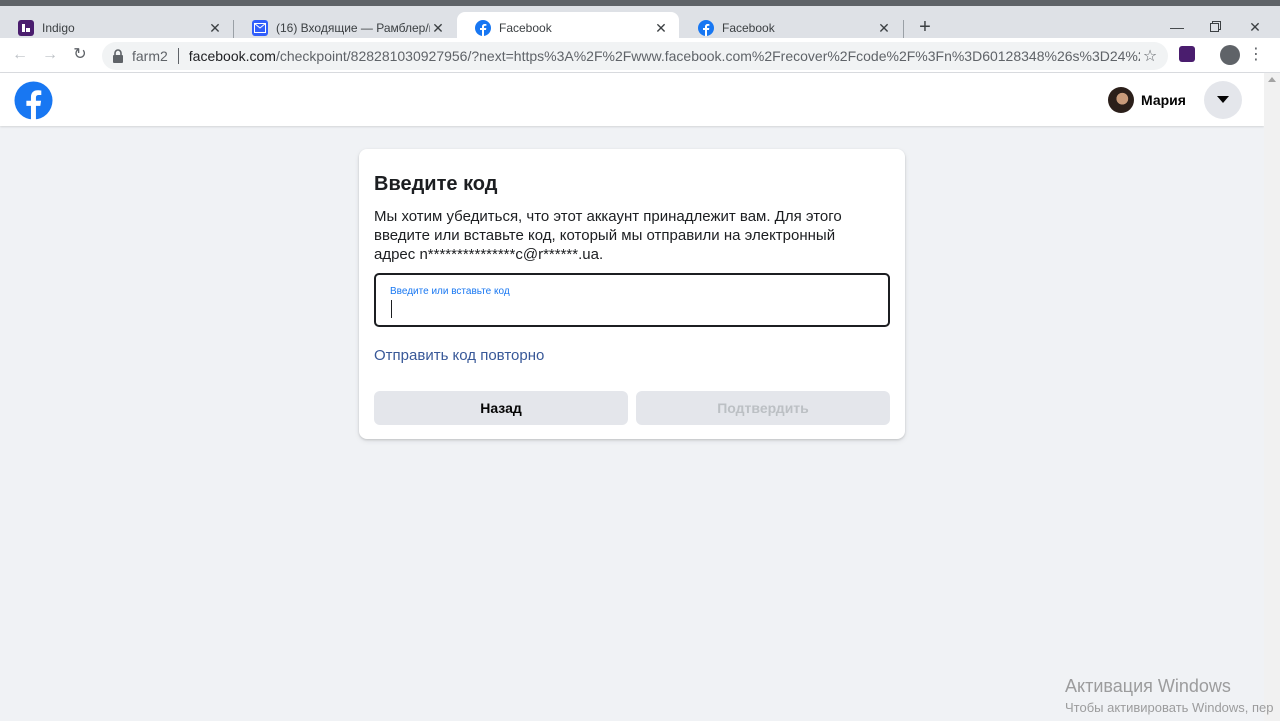 Image resolution: width=1280 pixels, height=721 pixels. I want to click on address-divider, so click(178, 56).